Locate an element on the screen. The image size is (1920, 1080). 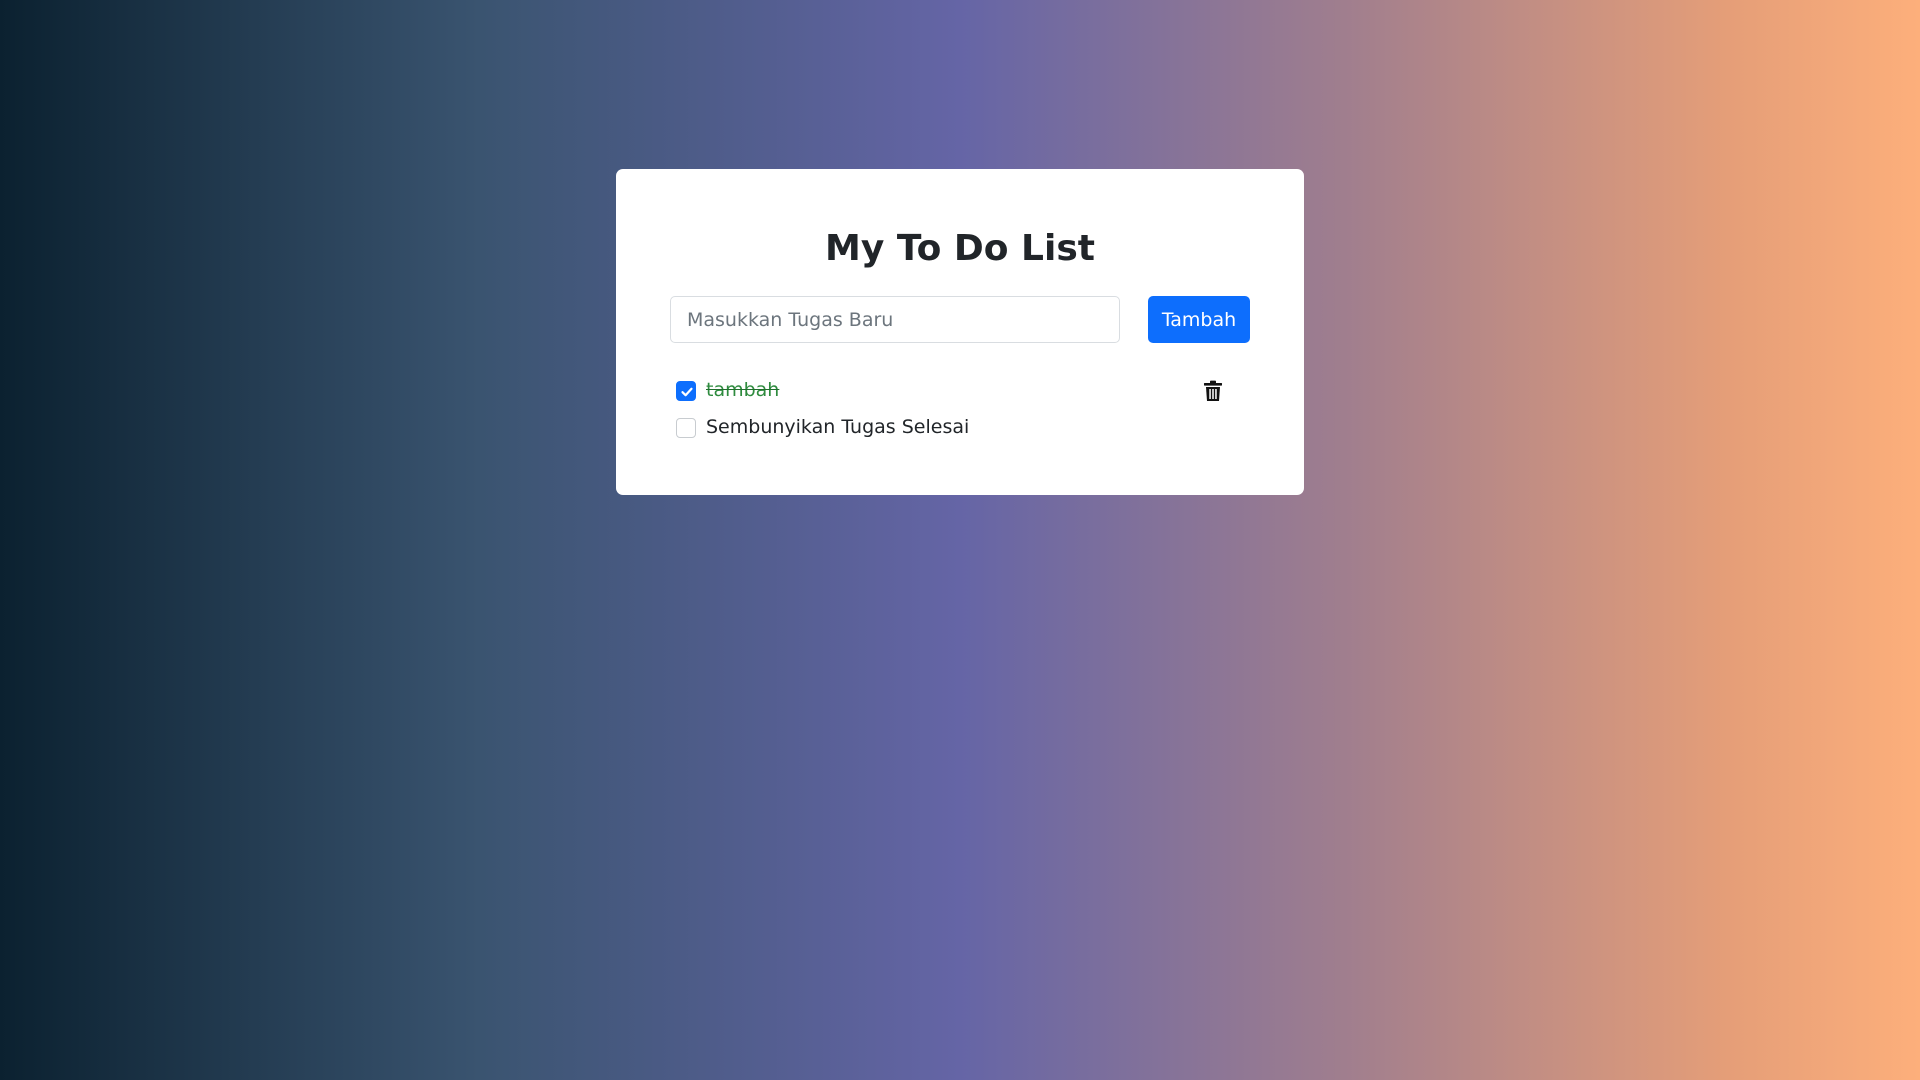
task-done-checkbox is located at coordinates (686, 391).